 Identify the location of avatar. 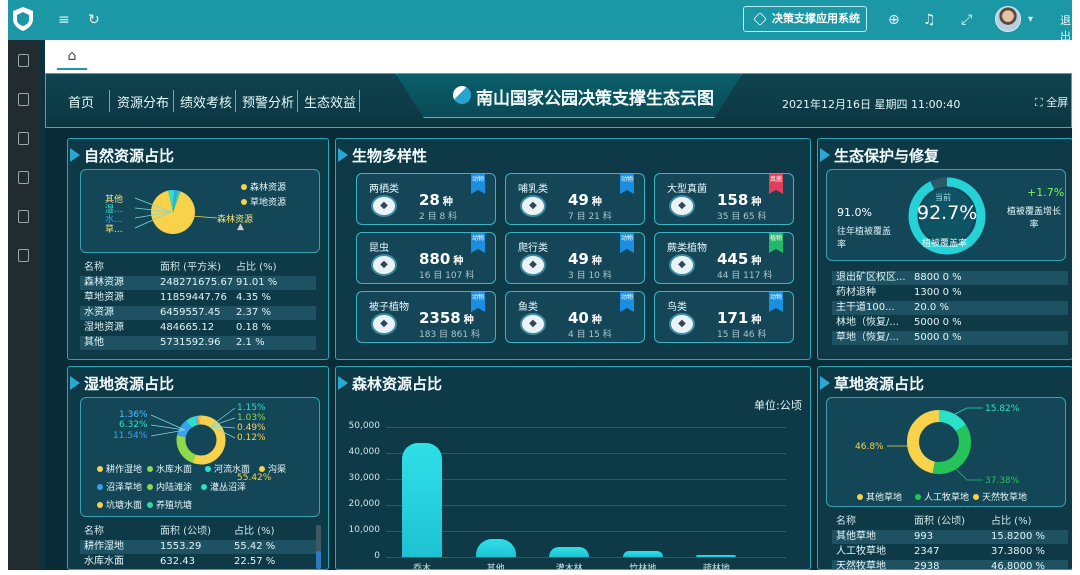
(1008, 19).